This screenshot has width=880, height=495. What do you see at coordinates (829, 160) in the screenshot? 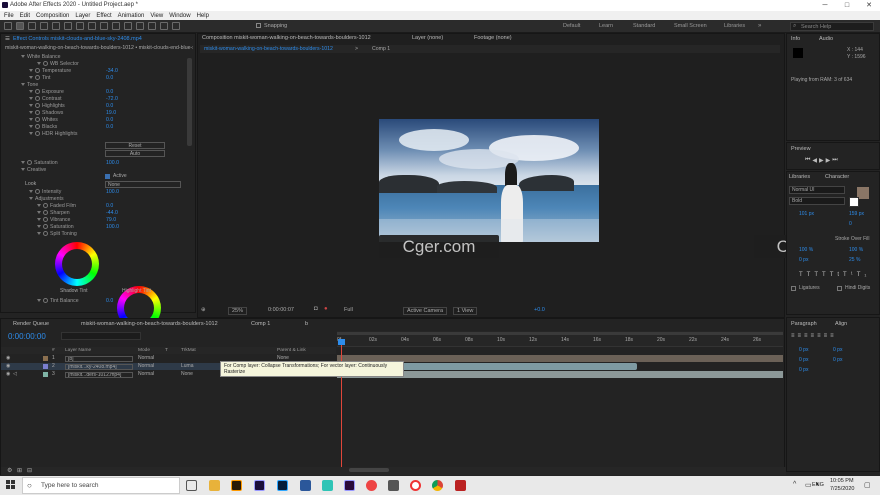
I see `next-frame-icon: ▶` at bounding box center [829, 160].